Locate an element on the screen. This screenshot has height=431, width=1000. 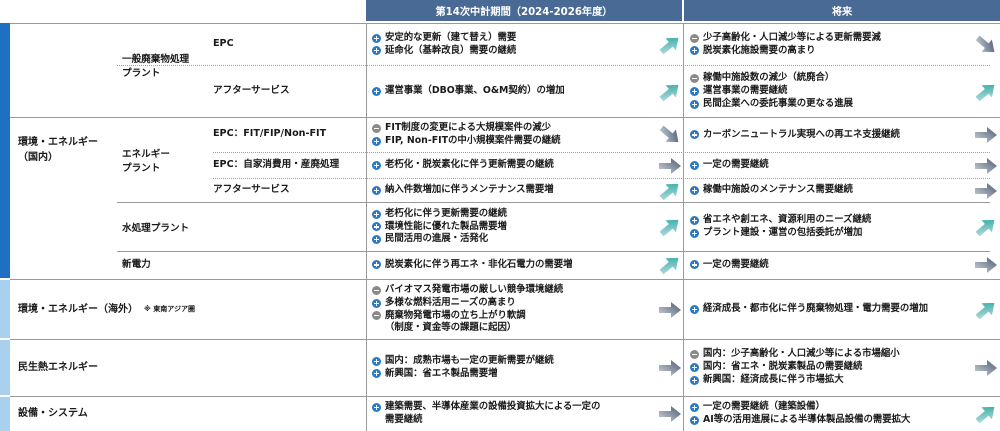
bullet-text: 建築需要、半導体産業の設備投資拡大による一定の is located at coordinates (493, 407).